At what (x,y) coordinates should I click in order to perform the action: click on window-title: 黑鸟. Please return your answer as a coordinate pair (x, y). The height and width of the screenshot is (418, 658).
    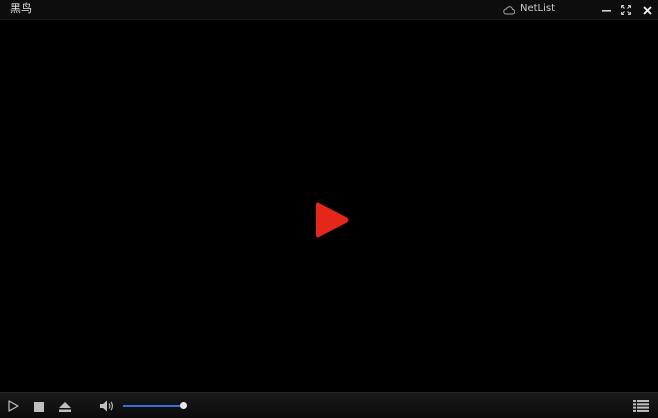
    Looking at the image, I should click on (21, 8).